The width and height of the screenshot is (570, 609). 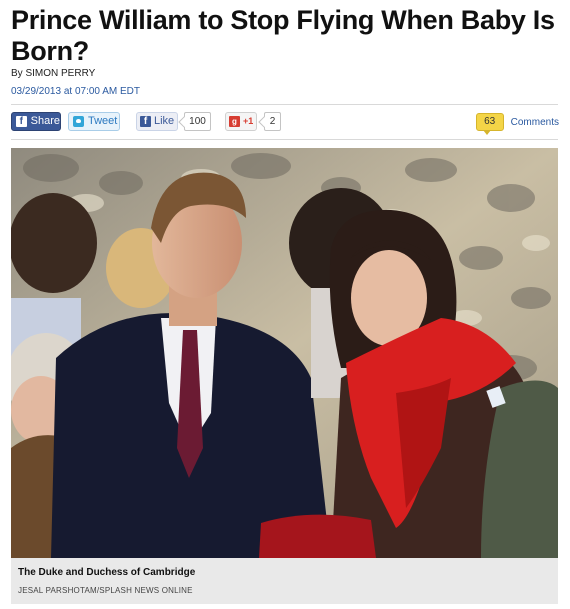 What do you see at coordinates (248, 121) in the screenshot?
I see `google-plus-label: +1` at bounding box center [248, 121].